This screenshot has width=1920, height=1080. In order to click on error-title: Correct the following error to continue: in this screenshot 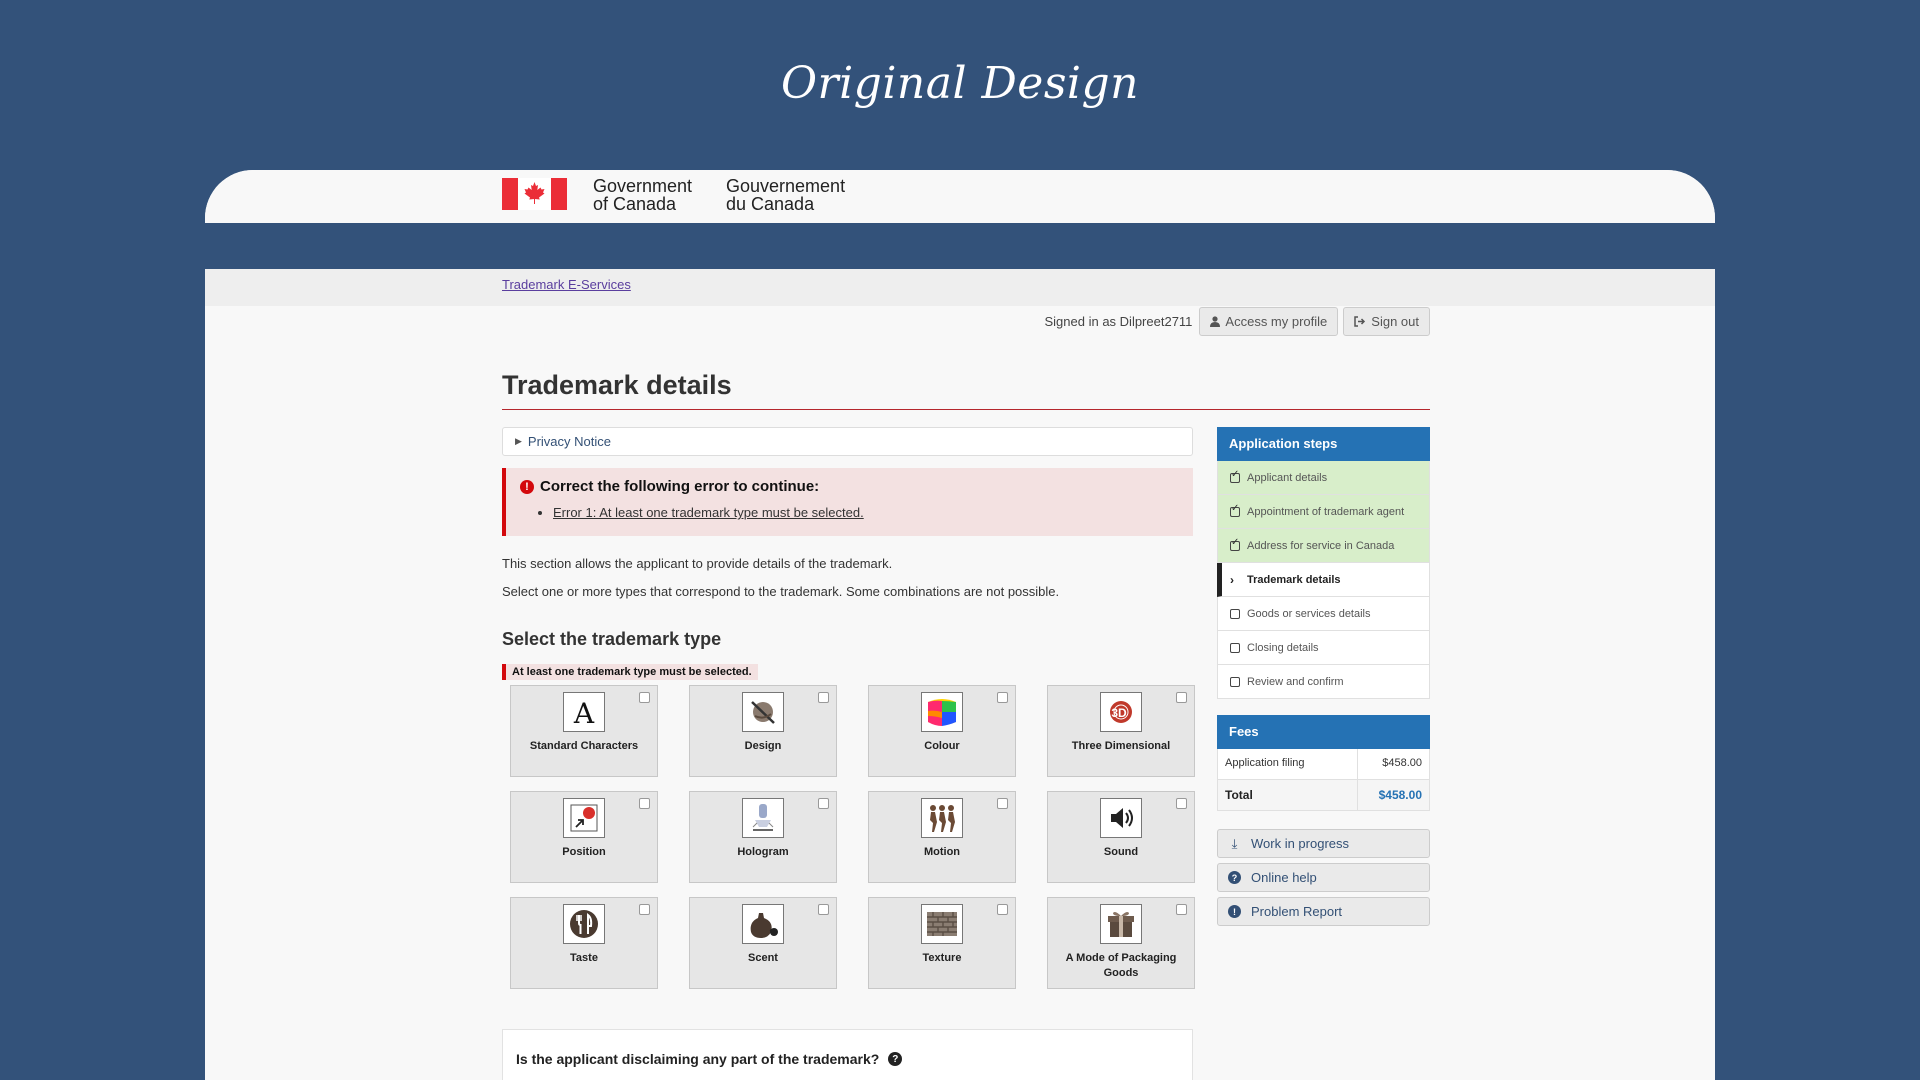, I will do `click(680, 486)`.